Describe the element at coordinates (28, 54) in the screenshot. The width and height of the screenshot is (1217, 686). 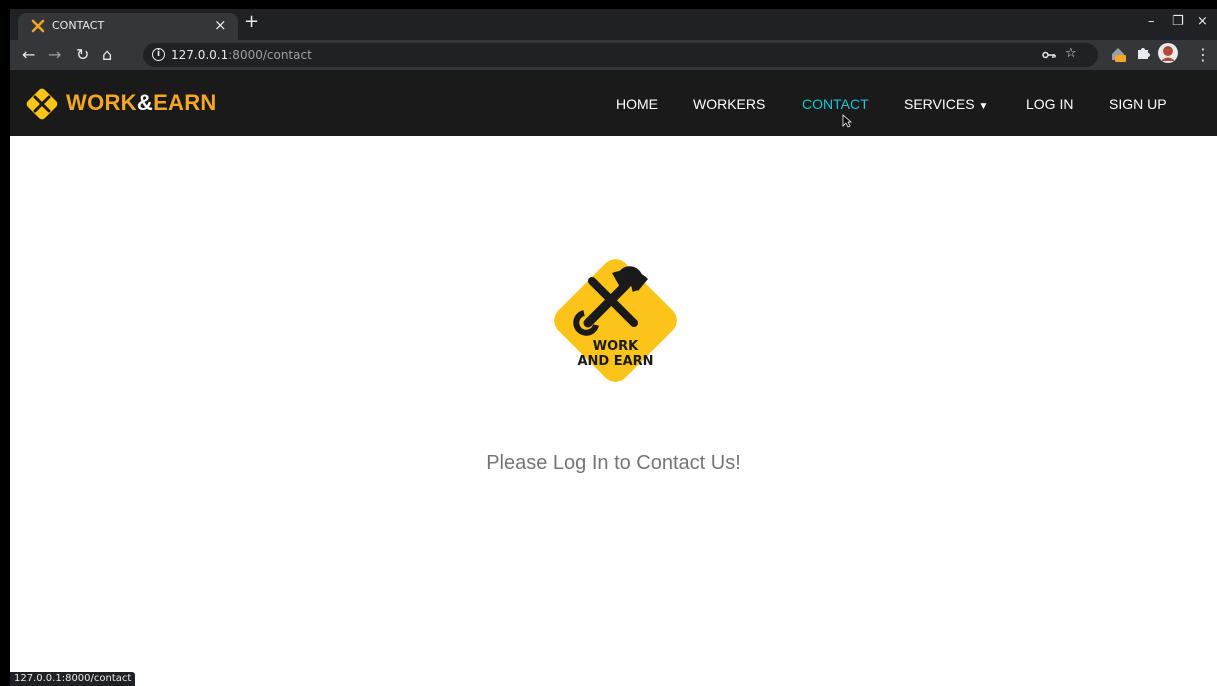
I see `back-icon: ←` at that location.